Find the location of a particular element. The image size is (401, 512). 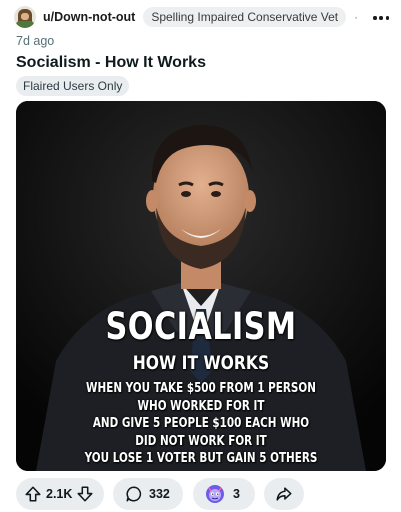

meme-body-line: AND GIVE 5 PEOPLE $100 EACH WHO is located at coordinates (201, 423).